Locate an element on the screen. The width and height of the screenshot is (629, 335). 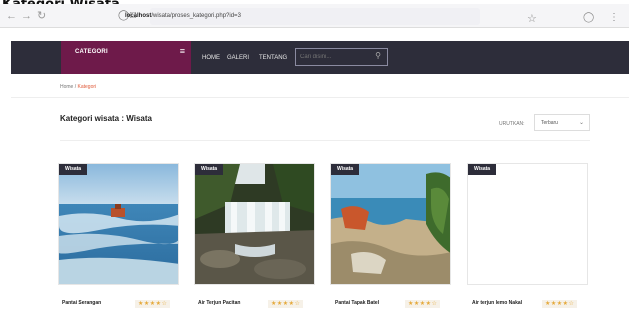
sort-select: Terbaru ⌄ is located at coordinates (562, 122).